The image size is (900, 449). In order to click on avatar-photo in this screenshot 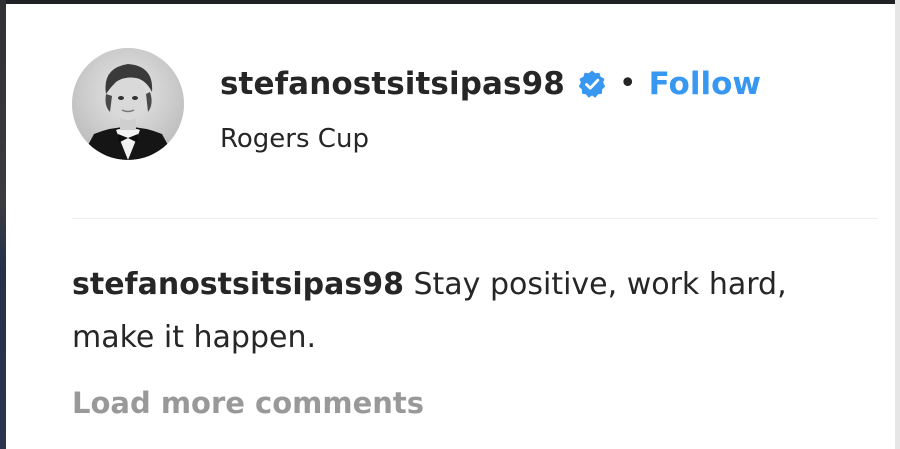, I will do `click(128, 104)`.